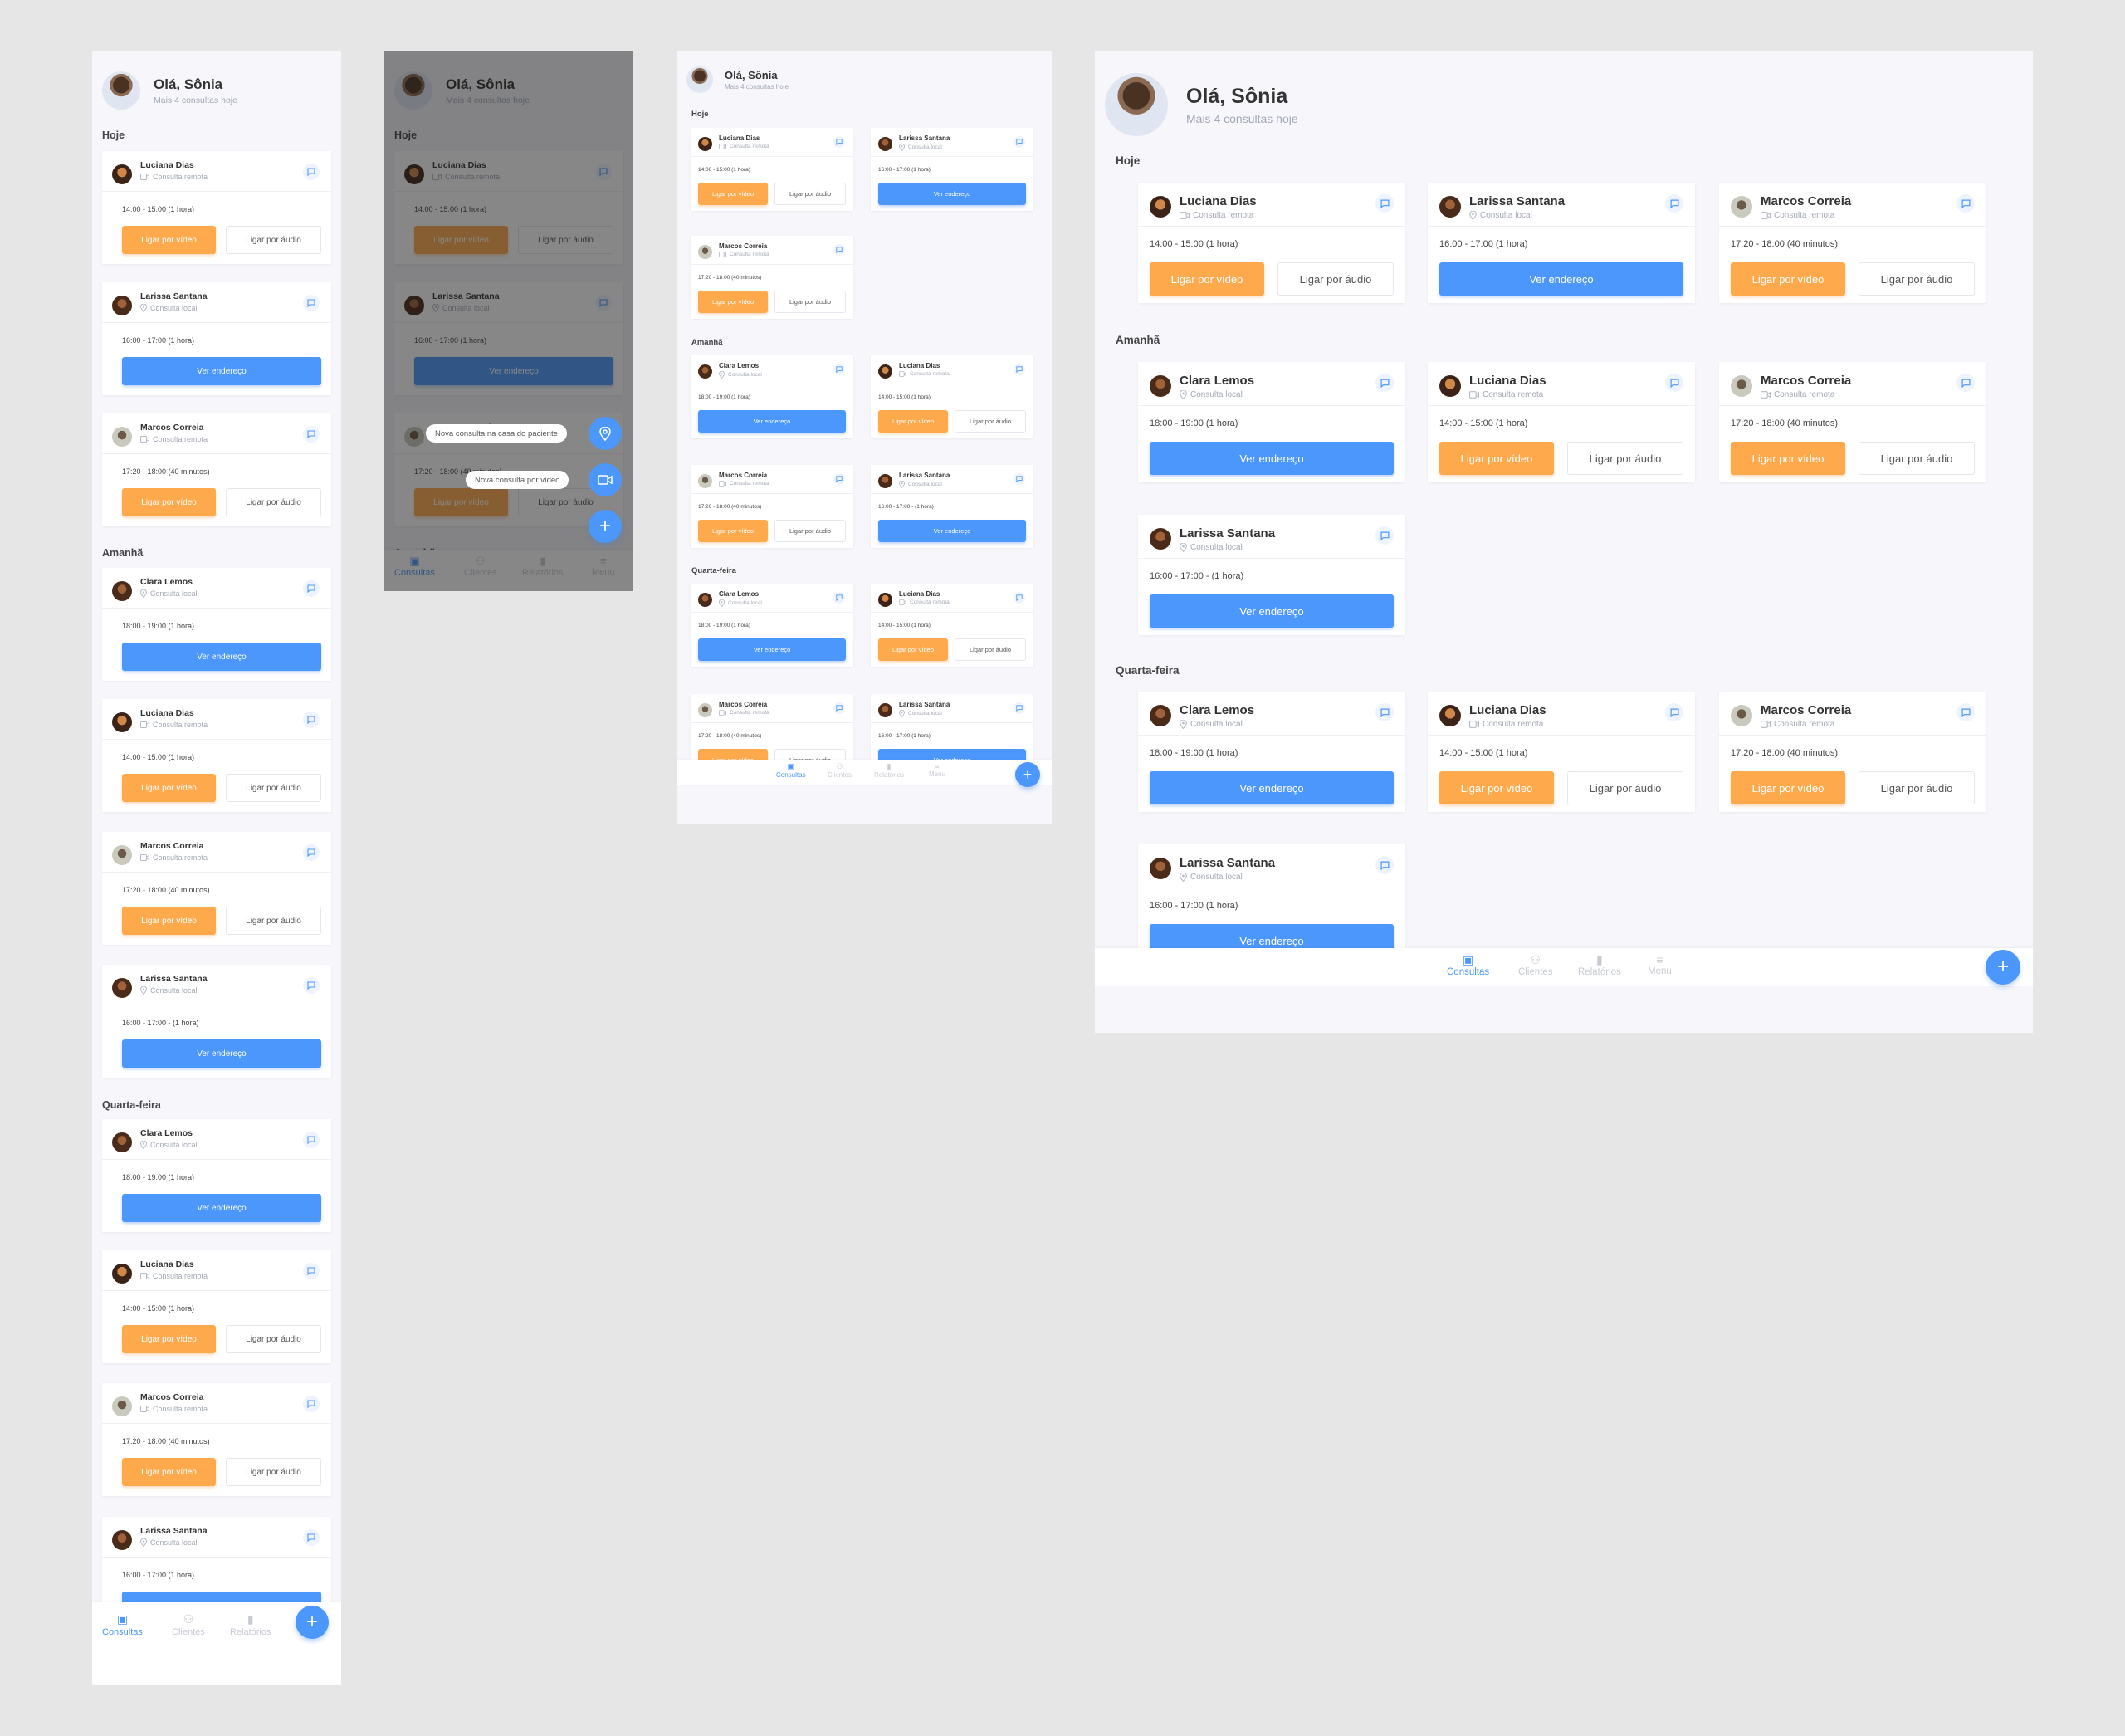  What do you see at coordinates (605, 479) in the screenshot?
I see `video-consult-fab` at bounding box center [605, 479].